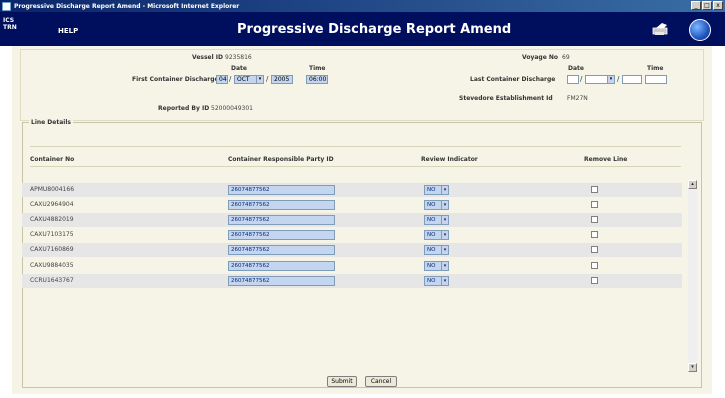 This screenshot has height=398, width=725. I want to click on first-time-label: Time, so click(317, 68).